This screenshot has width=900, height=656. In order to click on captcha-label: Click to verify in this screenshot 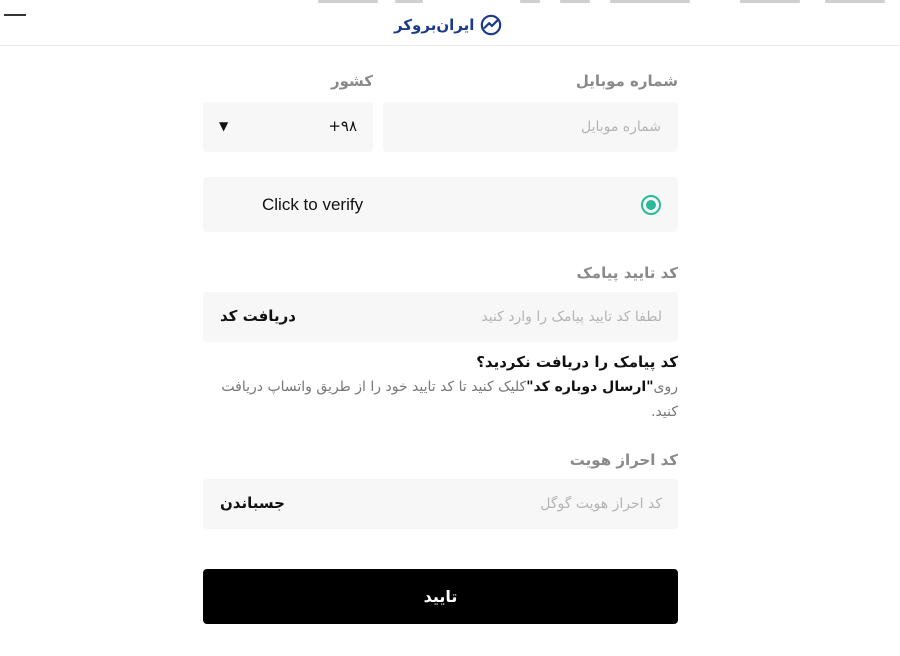, I will do `click(313, 204)`.